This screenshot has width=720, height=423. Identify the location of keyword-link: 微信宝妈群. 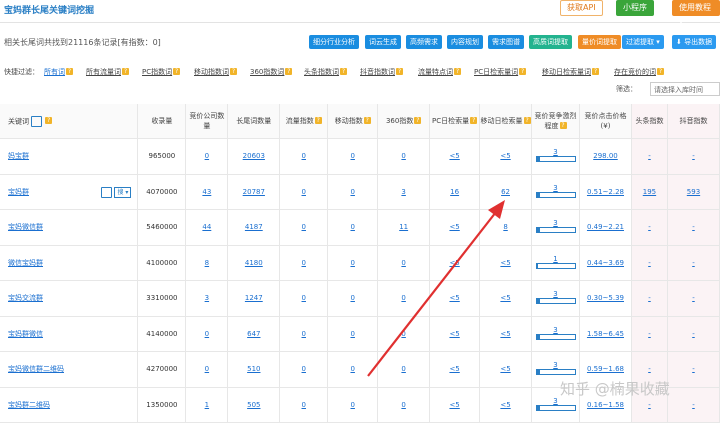
(25, 263).